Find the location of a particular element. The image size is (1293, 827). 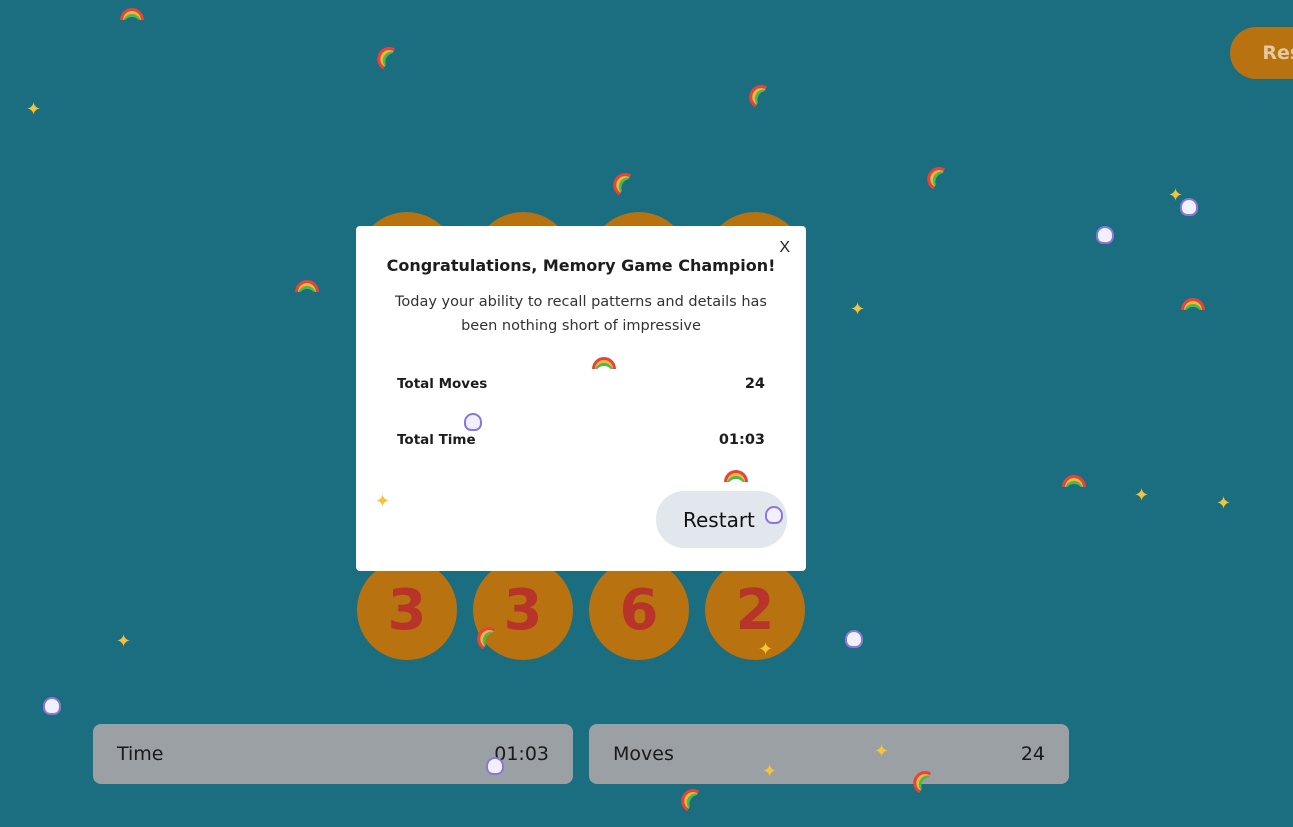

total-time-value: 01:03 is located at coordinates (741, 440).